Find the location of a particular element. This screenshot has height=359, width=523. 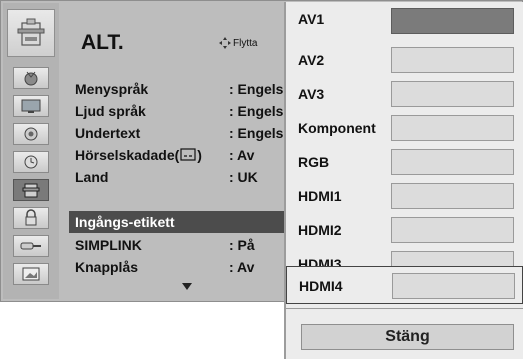

input-row-component: Komponent is located at coordinates (404, 123).